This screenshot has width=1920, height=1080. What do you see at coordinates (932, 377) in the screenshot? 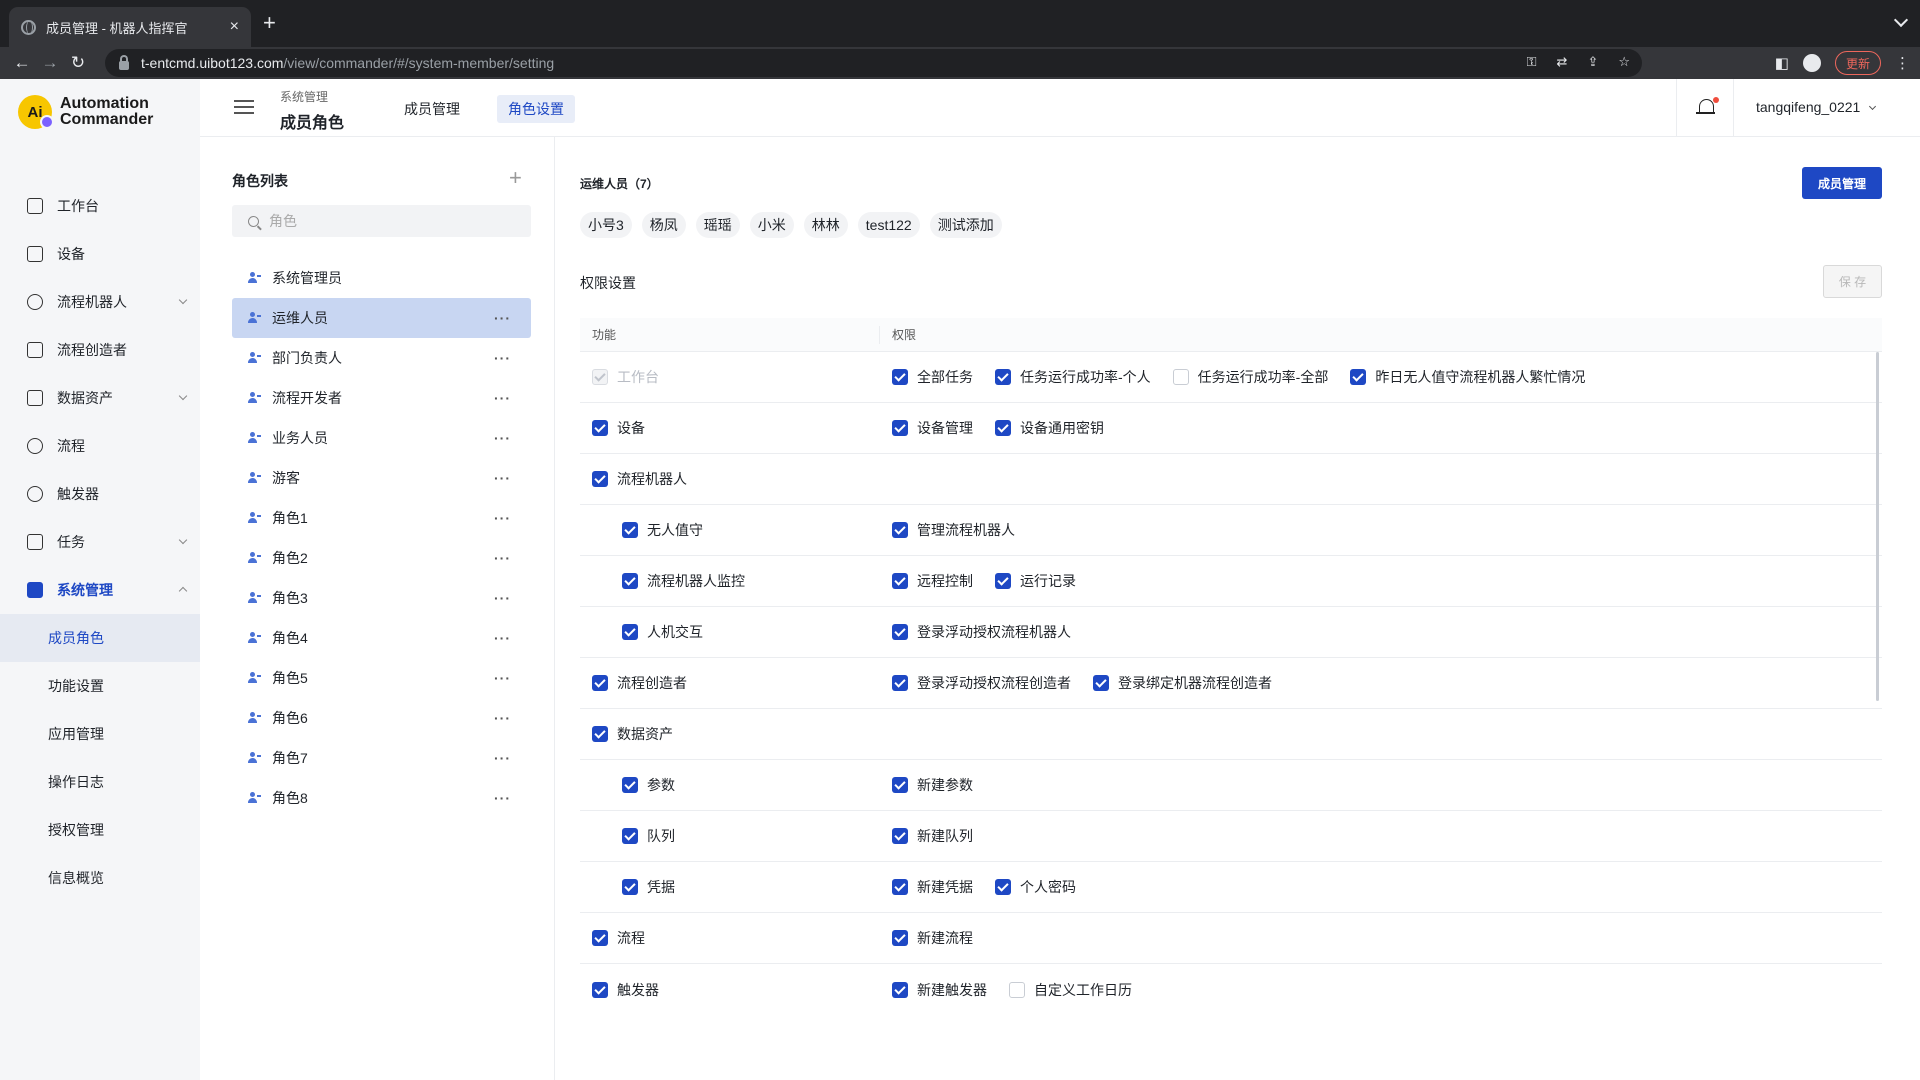
I see `permission-option: 全部任务` at bounding box center [932, 377].